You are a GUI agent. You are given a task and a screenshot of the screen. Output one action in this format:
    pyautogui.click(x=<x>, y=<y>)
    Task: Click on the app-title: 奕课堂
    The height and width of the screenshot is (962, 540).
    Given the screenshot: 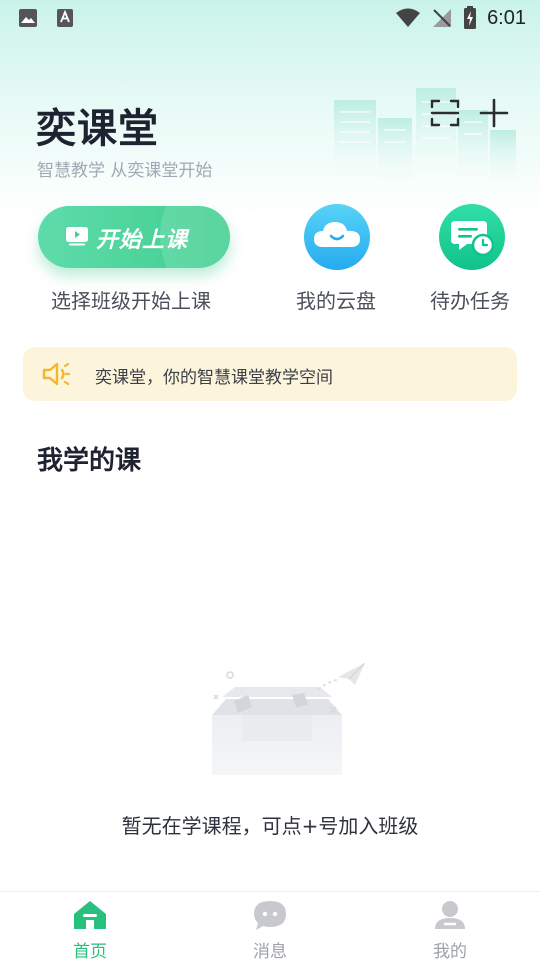 What is the action you would take?
    pyautogui.click(x=97, y=129)
    